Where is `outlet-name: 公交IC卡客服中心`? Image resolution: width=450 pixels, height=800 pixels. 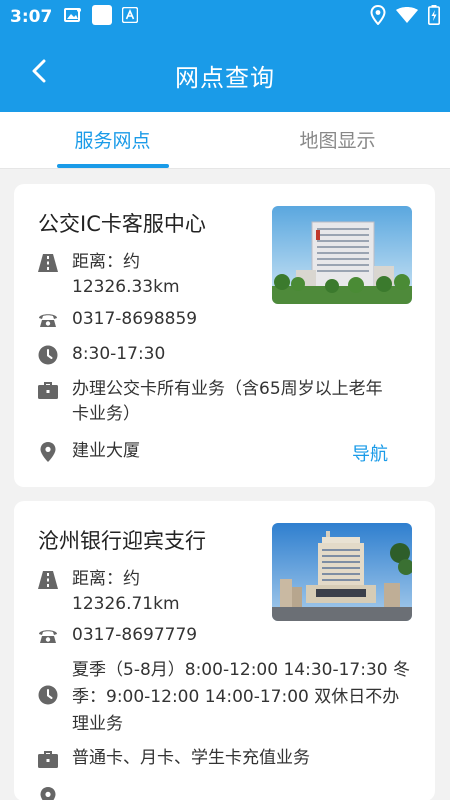
outlet-name: 公交IC卡客服中心 is located at coordinates (122, 224).